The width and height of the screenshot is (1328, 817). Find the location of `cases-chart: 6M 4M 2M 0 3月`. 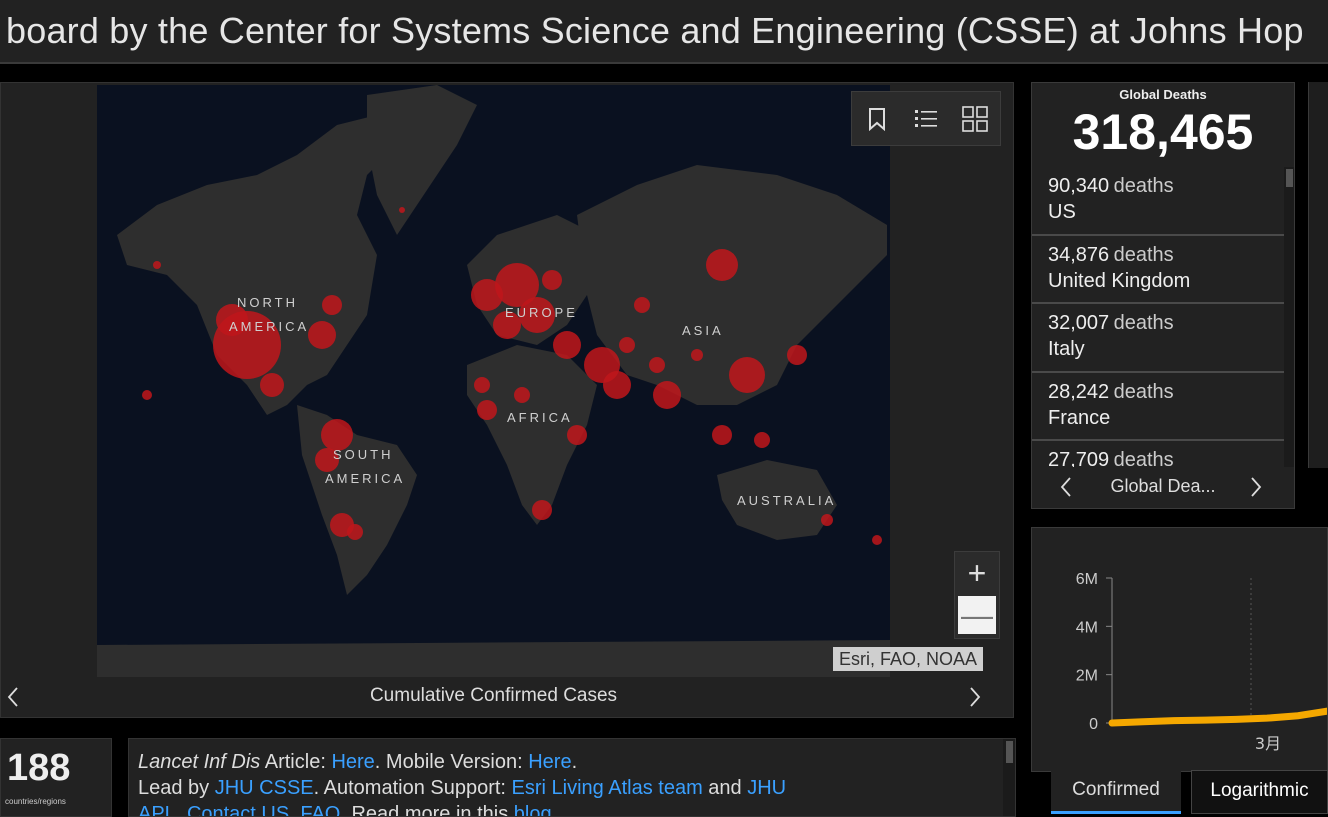

cases-chart: 6M 4M 2M 0 3月 is located at coordinates (1201, 662).